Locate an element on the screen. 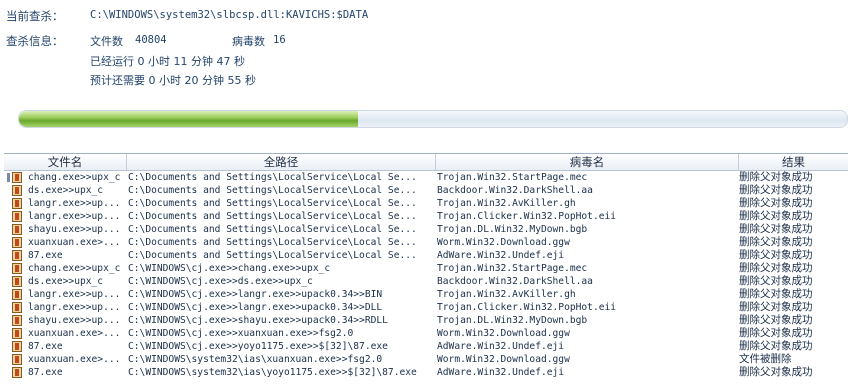 This screenshot has height=386, width=848. column-header-fullpath: 全路径 is located at coordinates (281, 162).